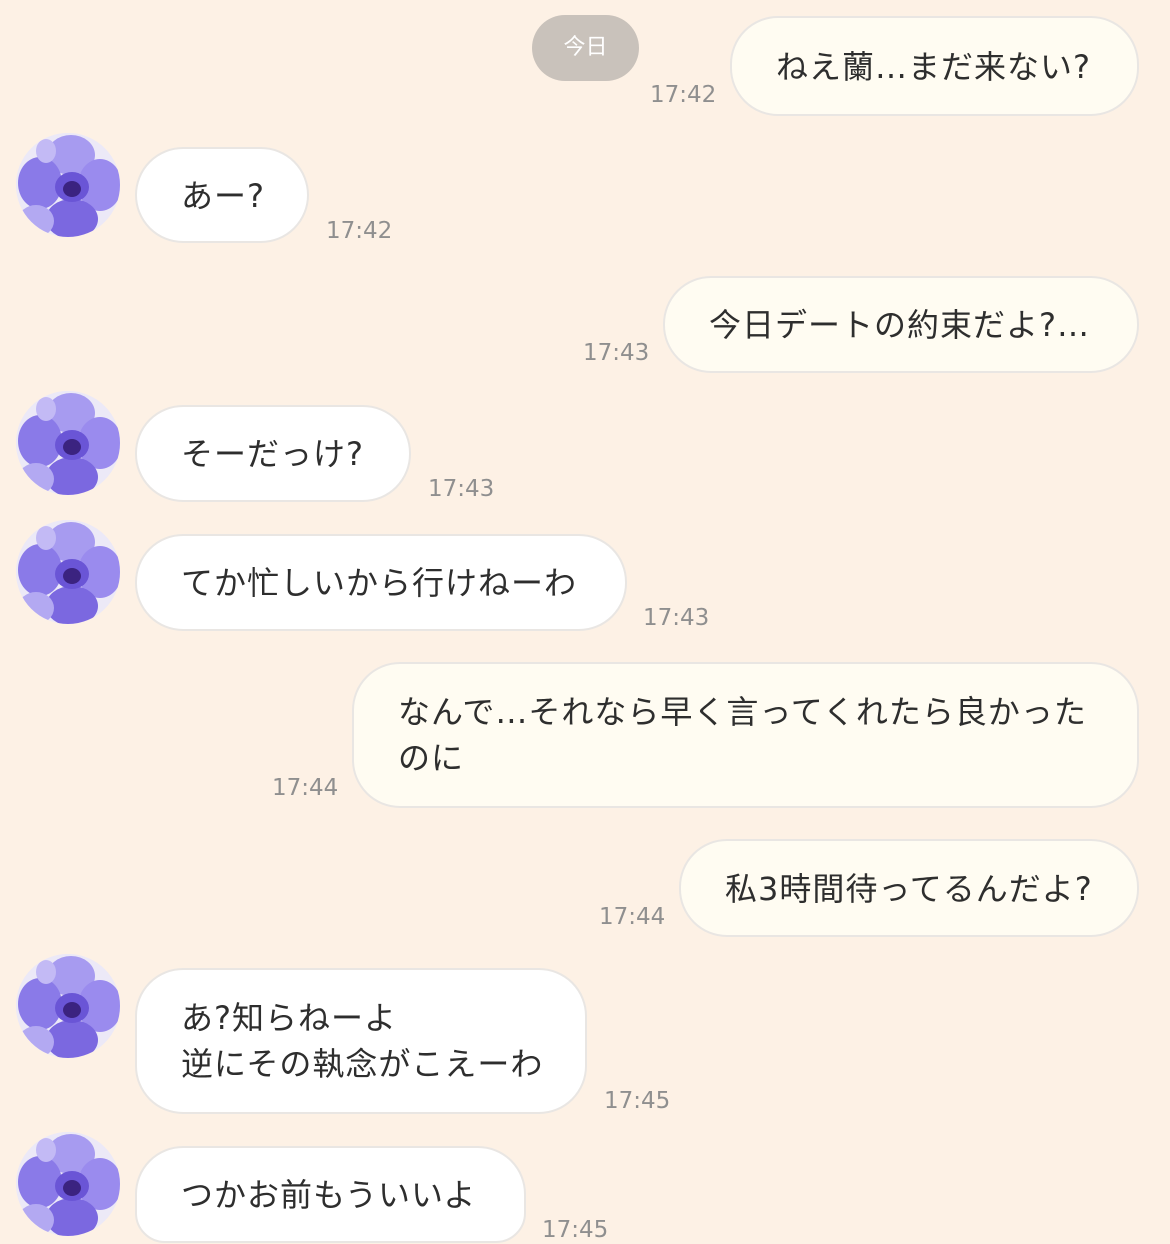  What do you see at coordinates (330, 1194) in the screenshot?
I see `incoming-message-bubble: つかお前もういいよ` at bounding box center [330, 1194].